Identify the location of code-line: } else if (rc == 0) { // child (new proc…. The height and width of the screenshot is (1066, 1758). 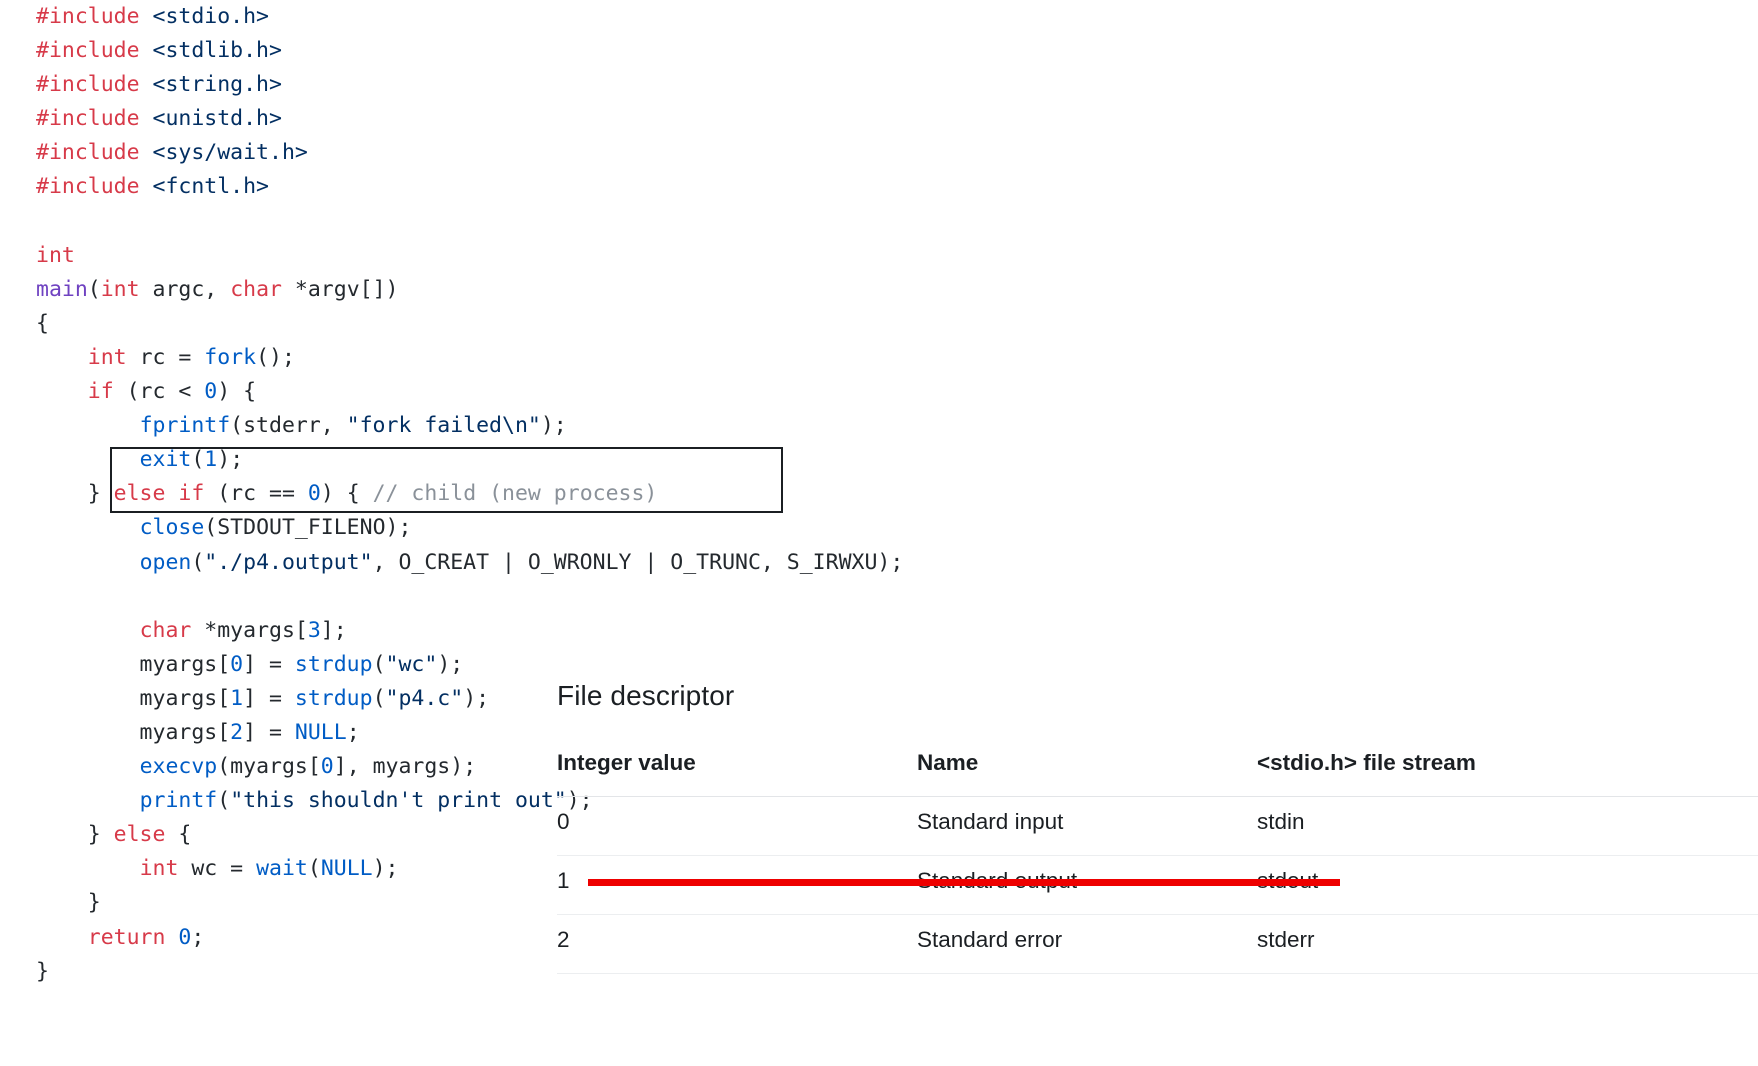
(450, 494).